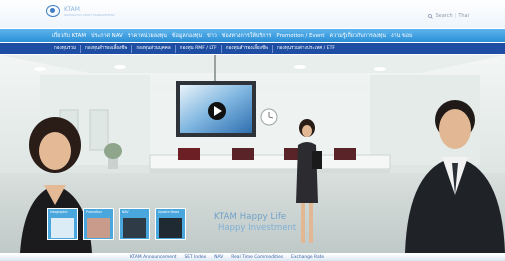 The image size is (505, 261). I want to click on bottom-link-nav: NAV, so click(218, 257).